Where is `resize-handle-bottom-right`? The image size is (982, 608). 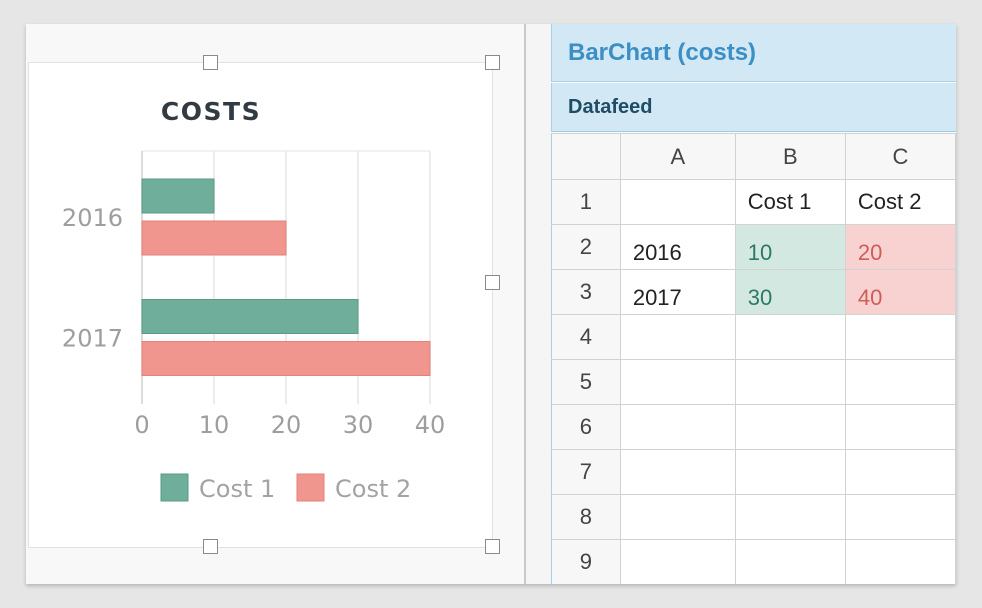
resize-handle-bottom-right is located at coordinates (492, 546).